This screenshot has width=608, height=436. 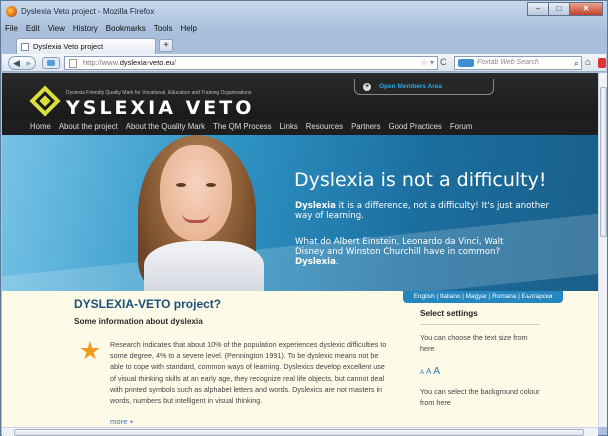 I want to click on more-link: more +, so click(x=122, y=421).